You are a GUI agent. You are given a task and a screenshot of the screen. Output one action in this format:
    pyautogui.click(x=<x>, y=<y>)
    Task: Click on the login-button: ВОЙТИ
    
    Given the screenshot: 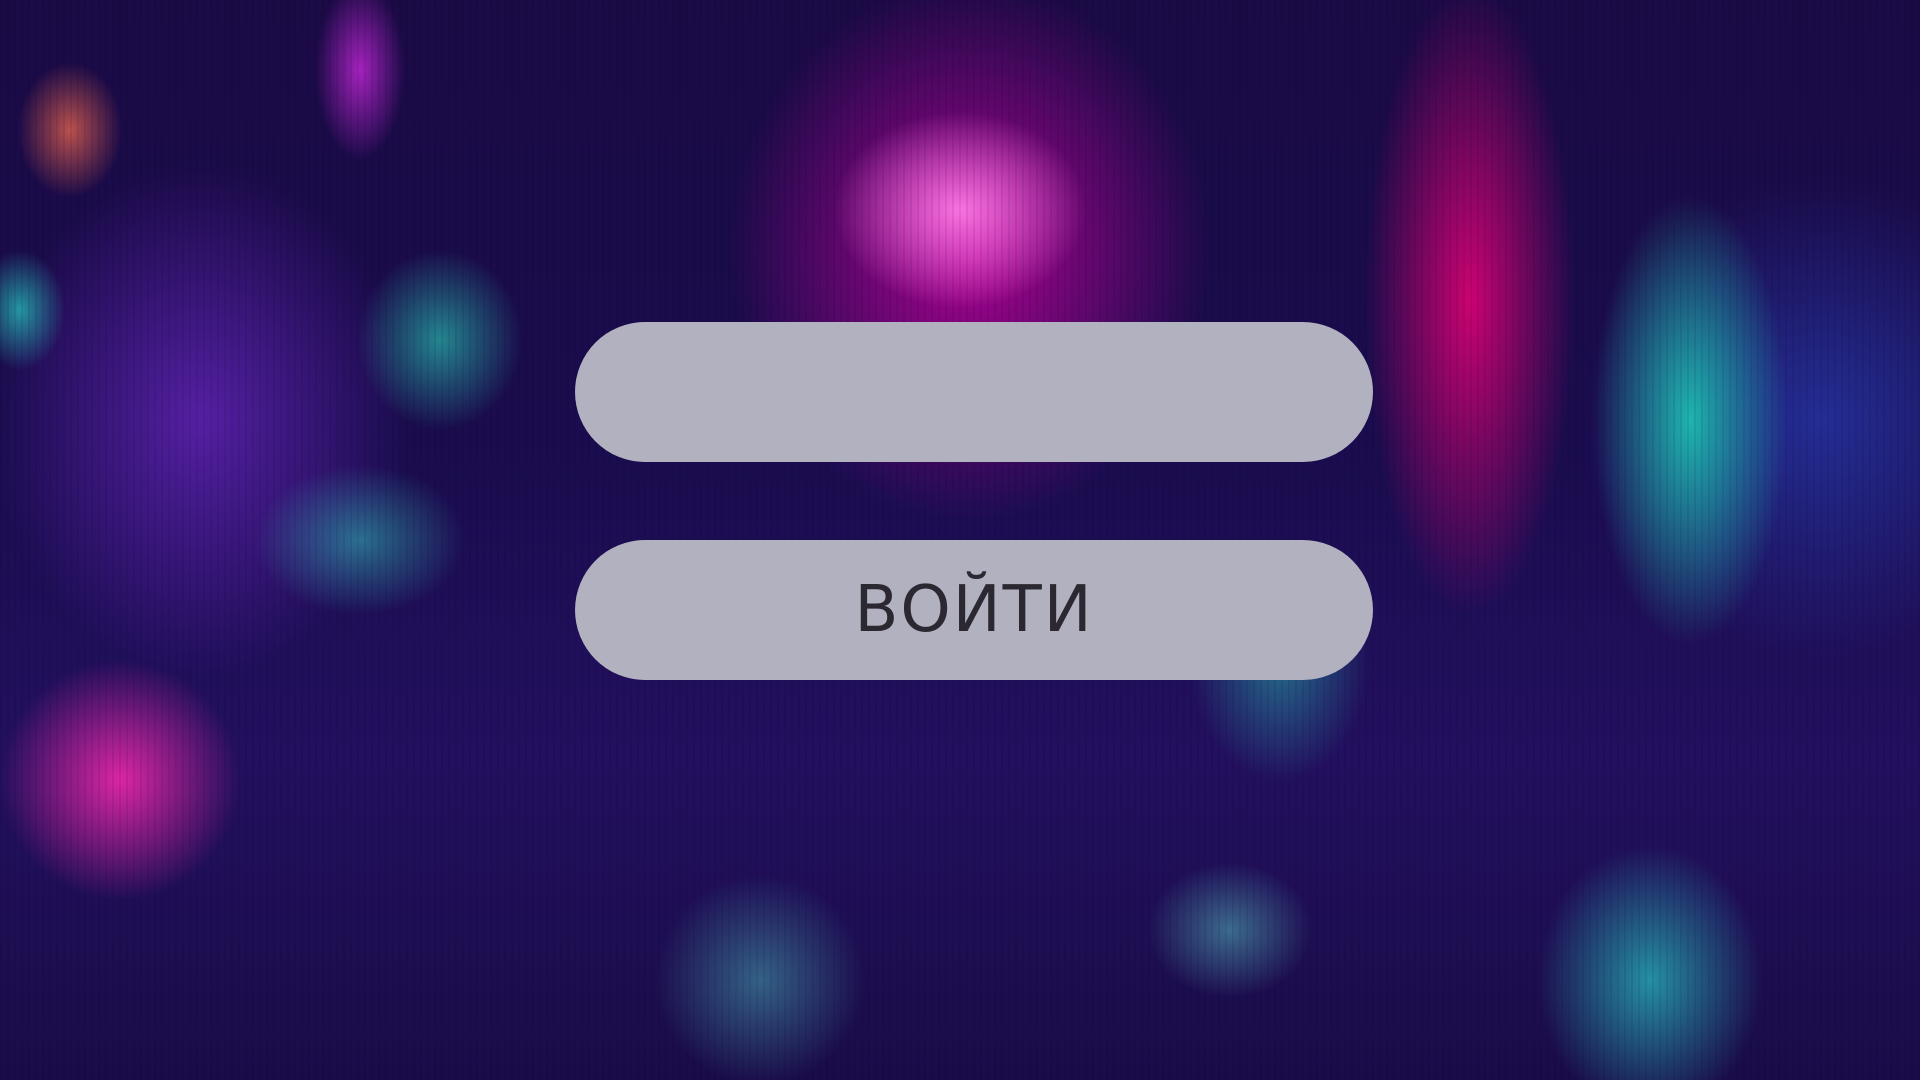 What is the action you would take?
    pyautogui.click(x=974, y=610)
    